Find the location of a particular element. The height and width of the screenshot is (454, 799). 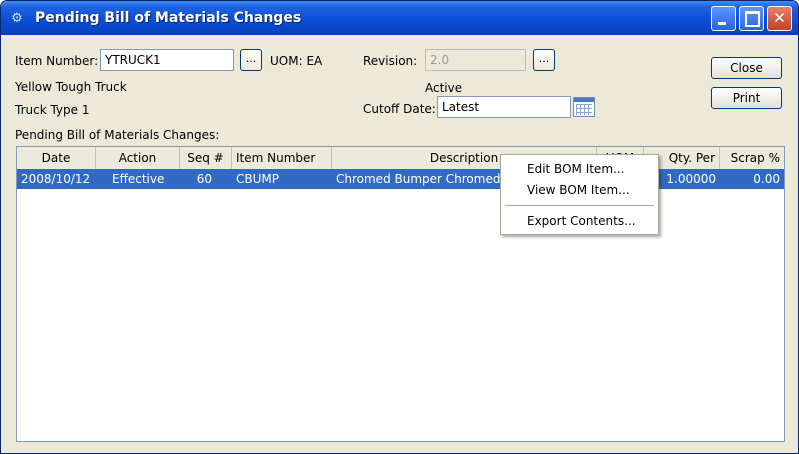

revision-label: Revision: is located at coordinates (390, 61).